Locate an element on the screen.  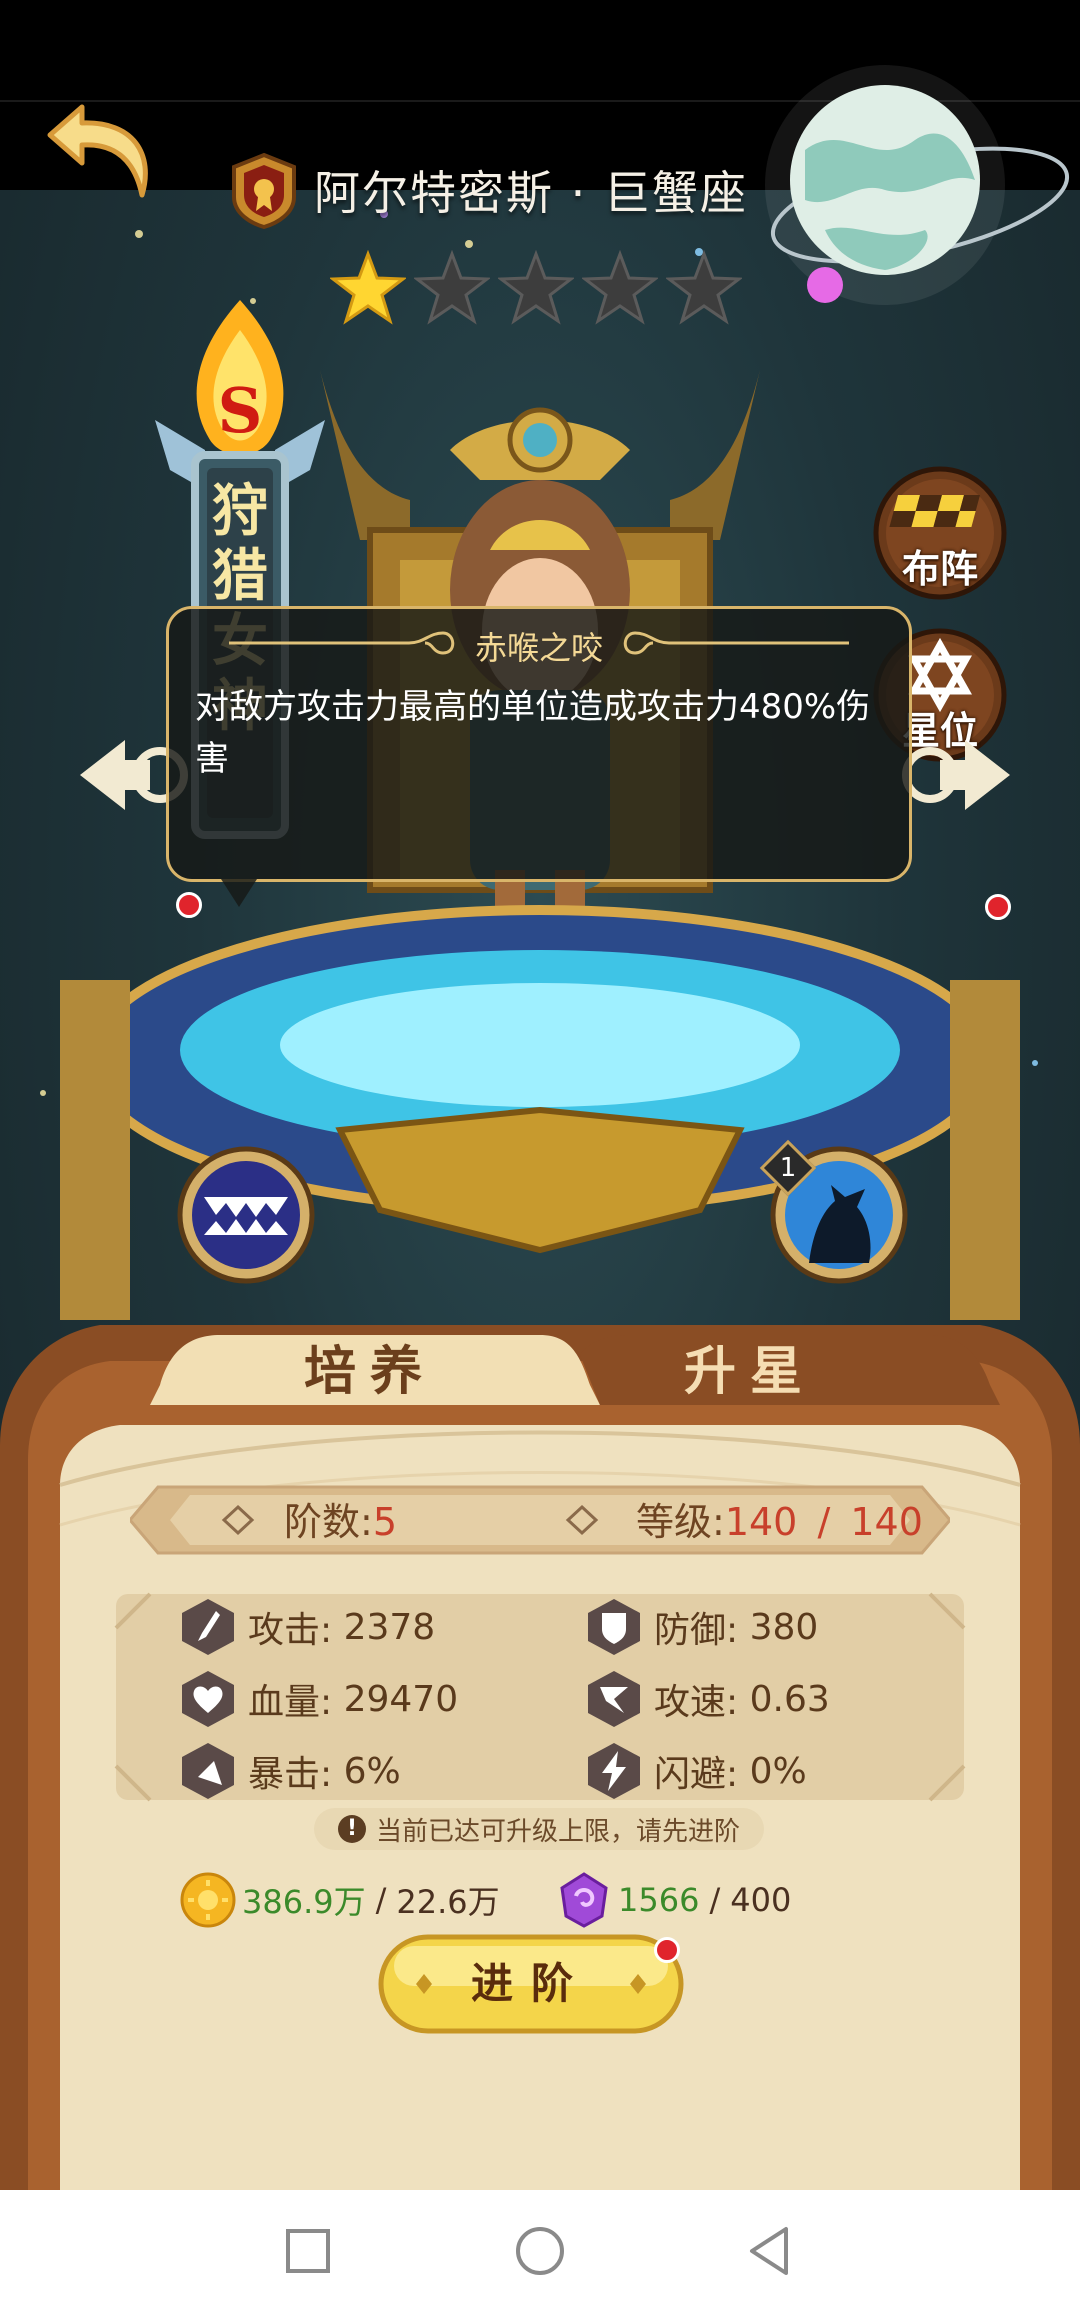
star-rating is located at coordinates (536, 288).